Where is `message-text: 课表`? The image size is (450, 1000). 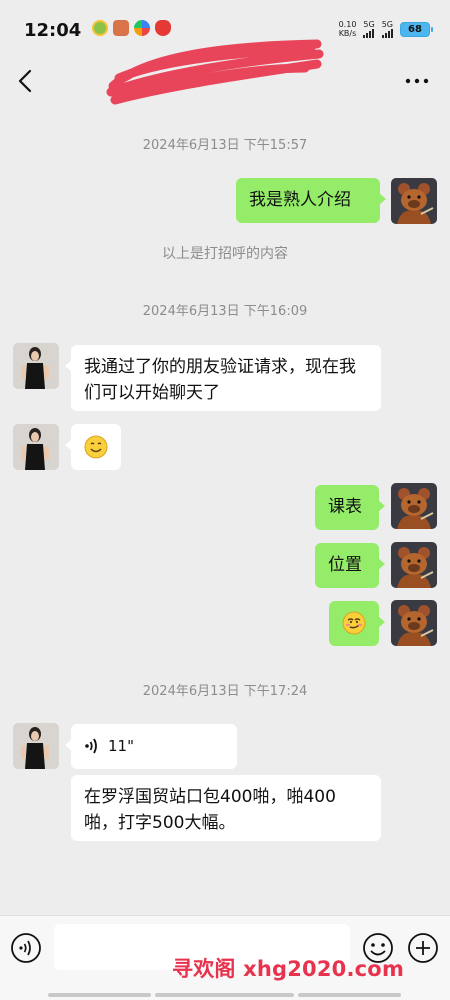
message-text: 课表 is located at coordinates (345, 507).